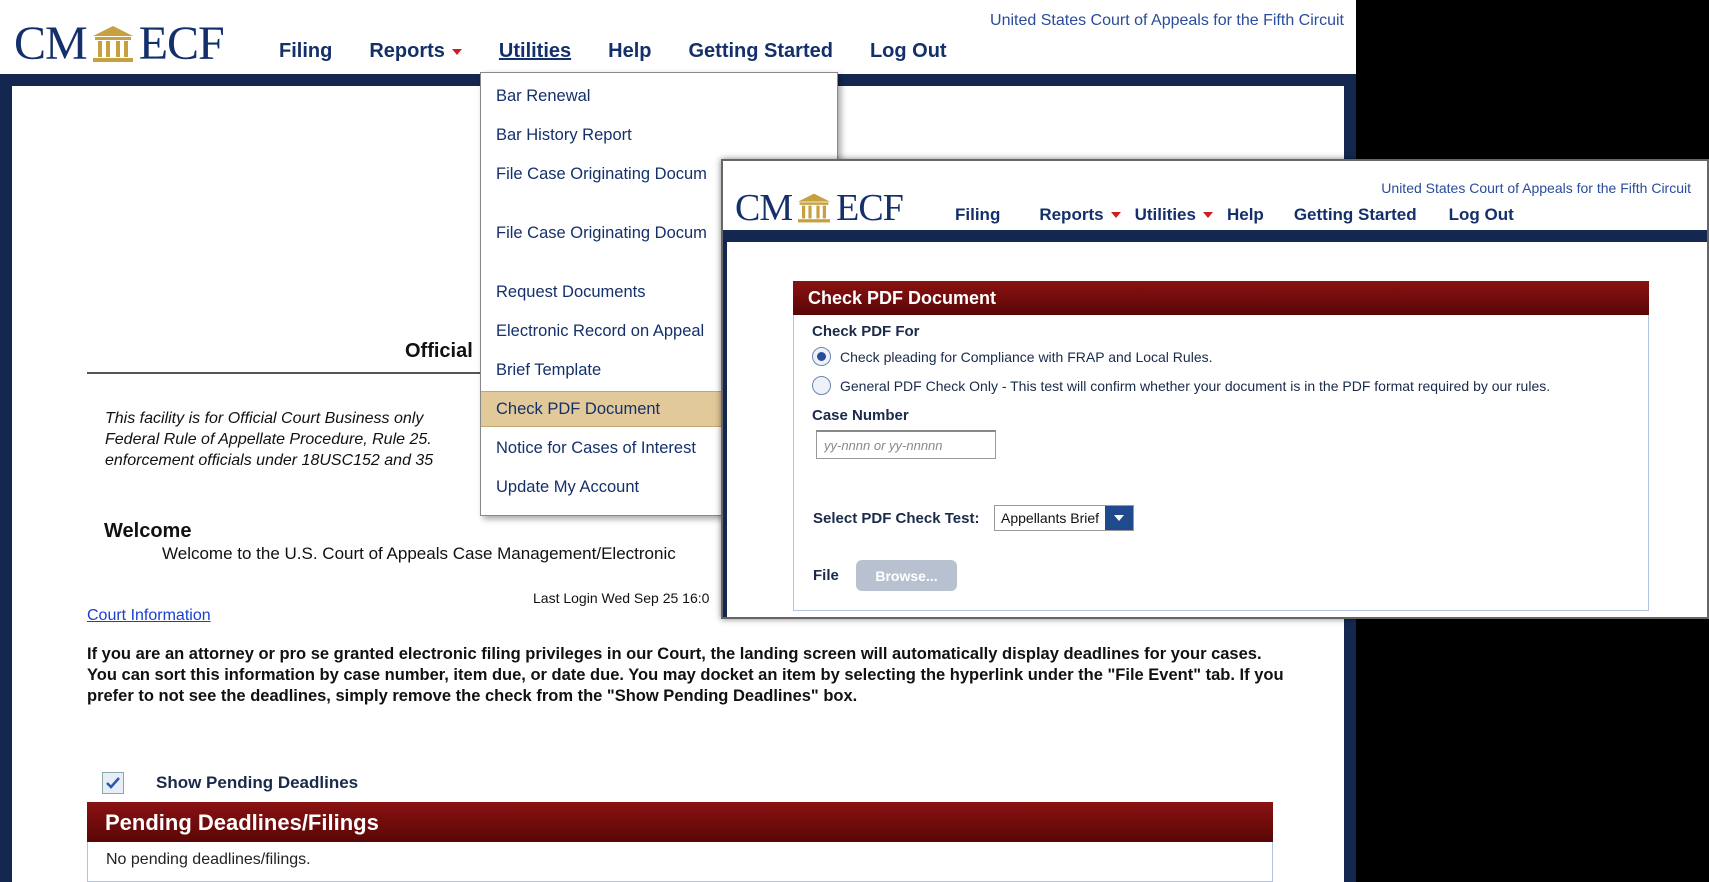  Describe the element at coordinates (1221, 298) in the screenshot. I see `check-pdf-header: Check PDF Document` at that location.